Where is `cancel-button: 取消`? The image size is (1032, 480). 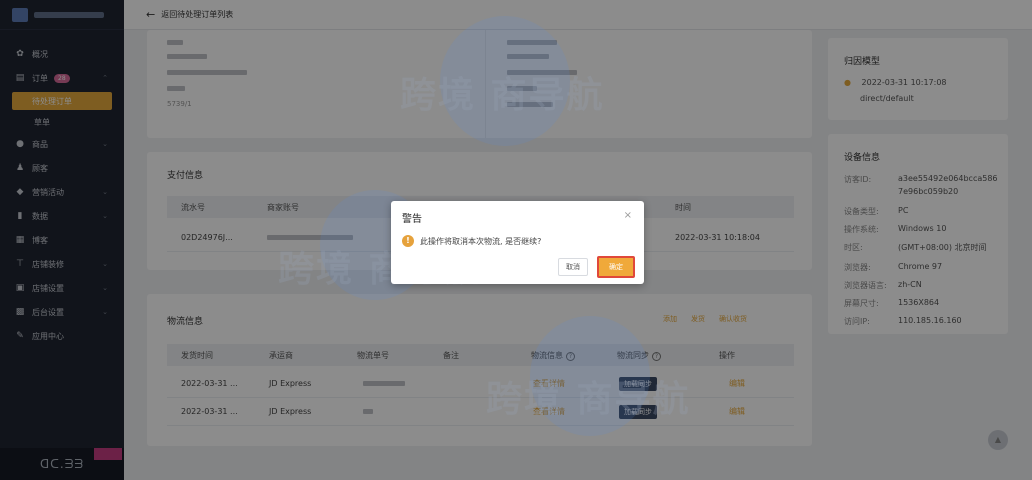 cancel-button: 取消 is located at coordinates (573, 267).